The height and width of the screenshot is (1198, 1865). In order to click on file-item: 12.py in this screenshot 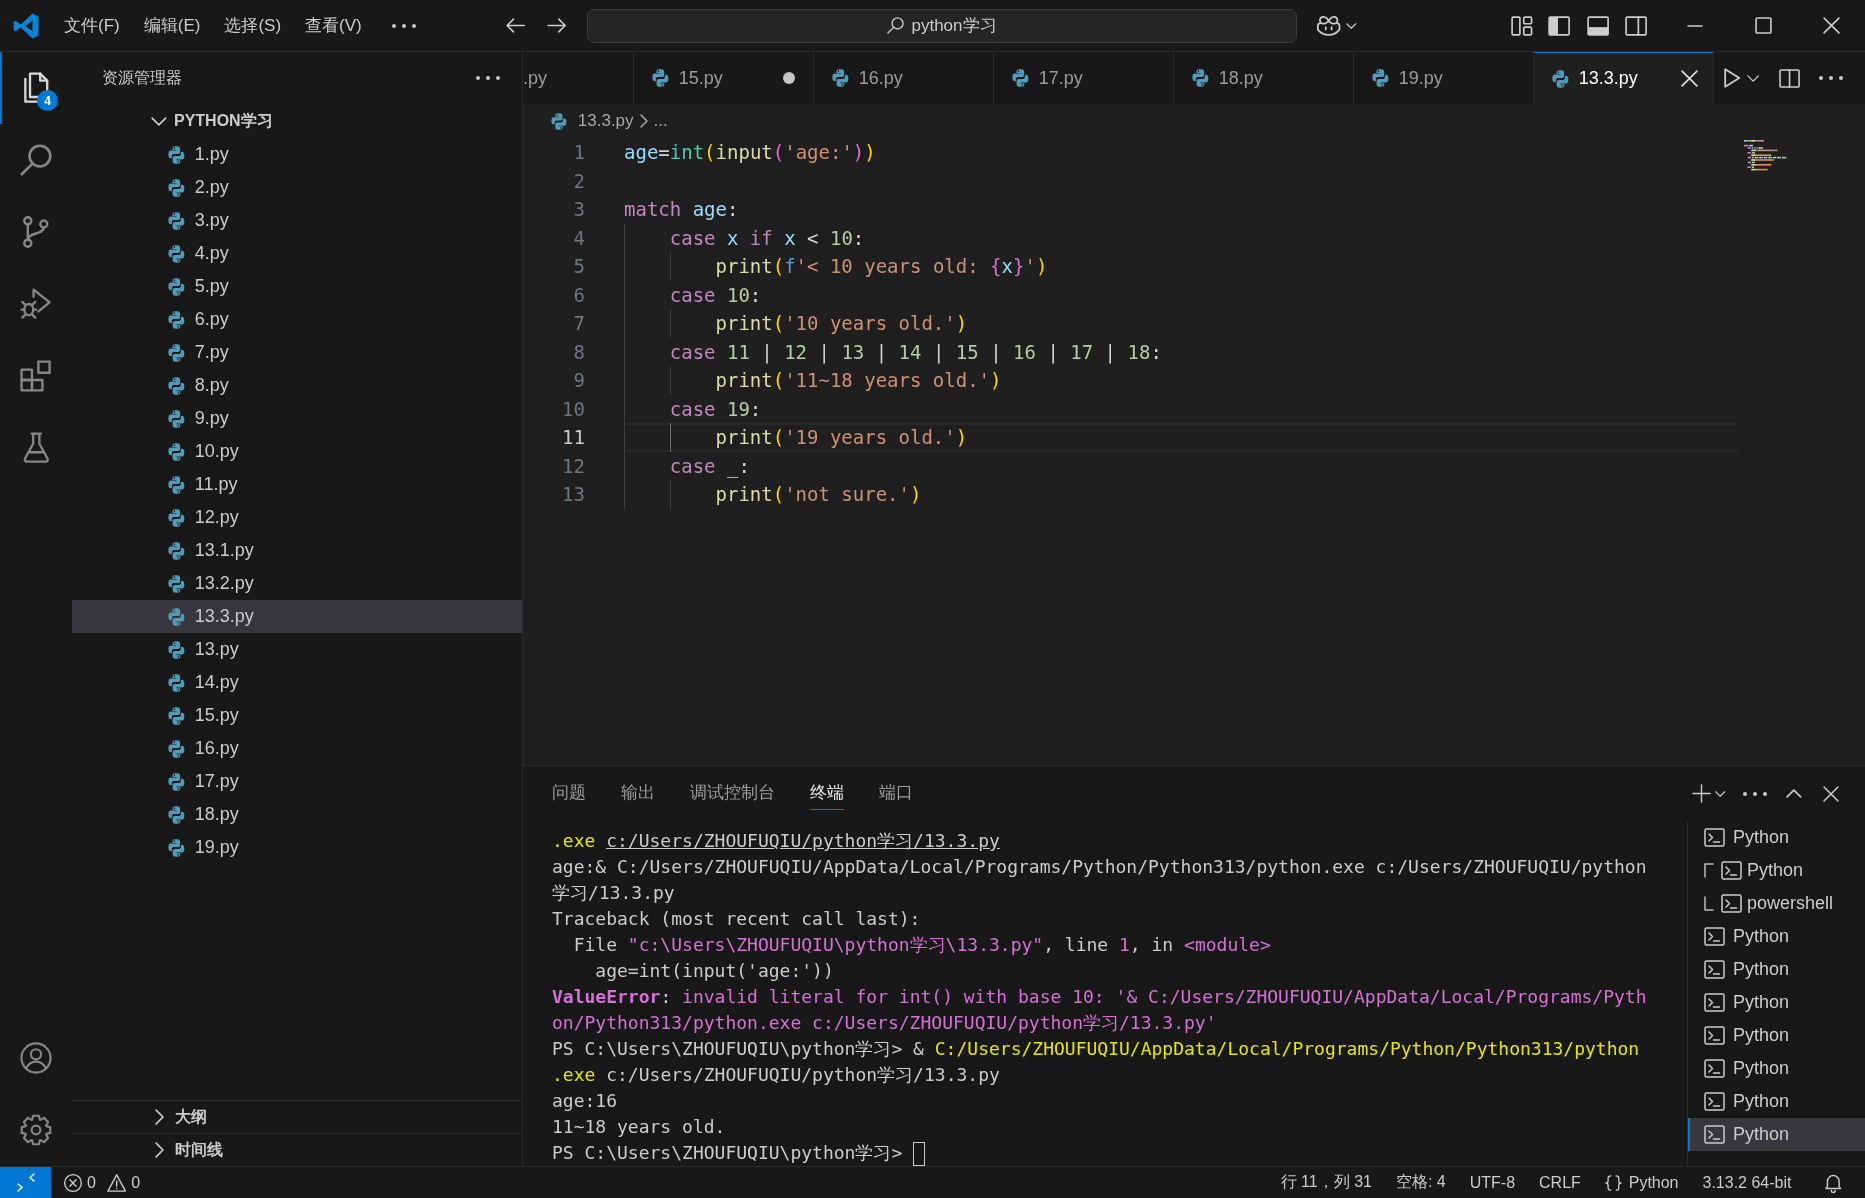, I will do `click(297, 517)`.